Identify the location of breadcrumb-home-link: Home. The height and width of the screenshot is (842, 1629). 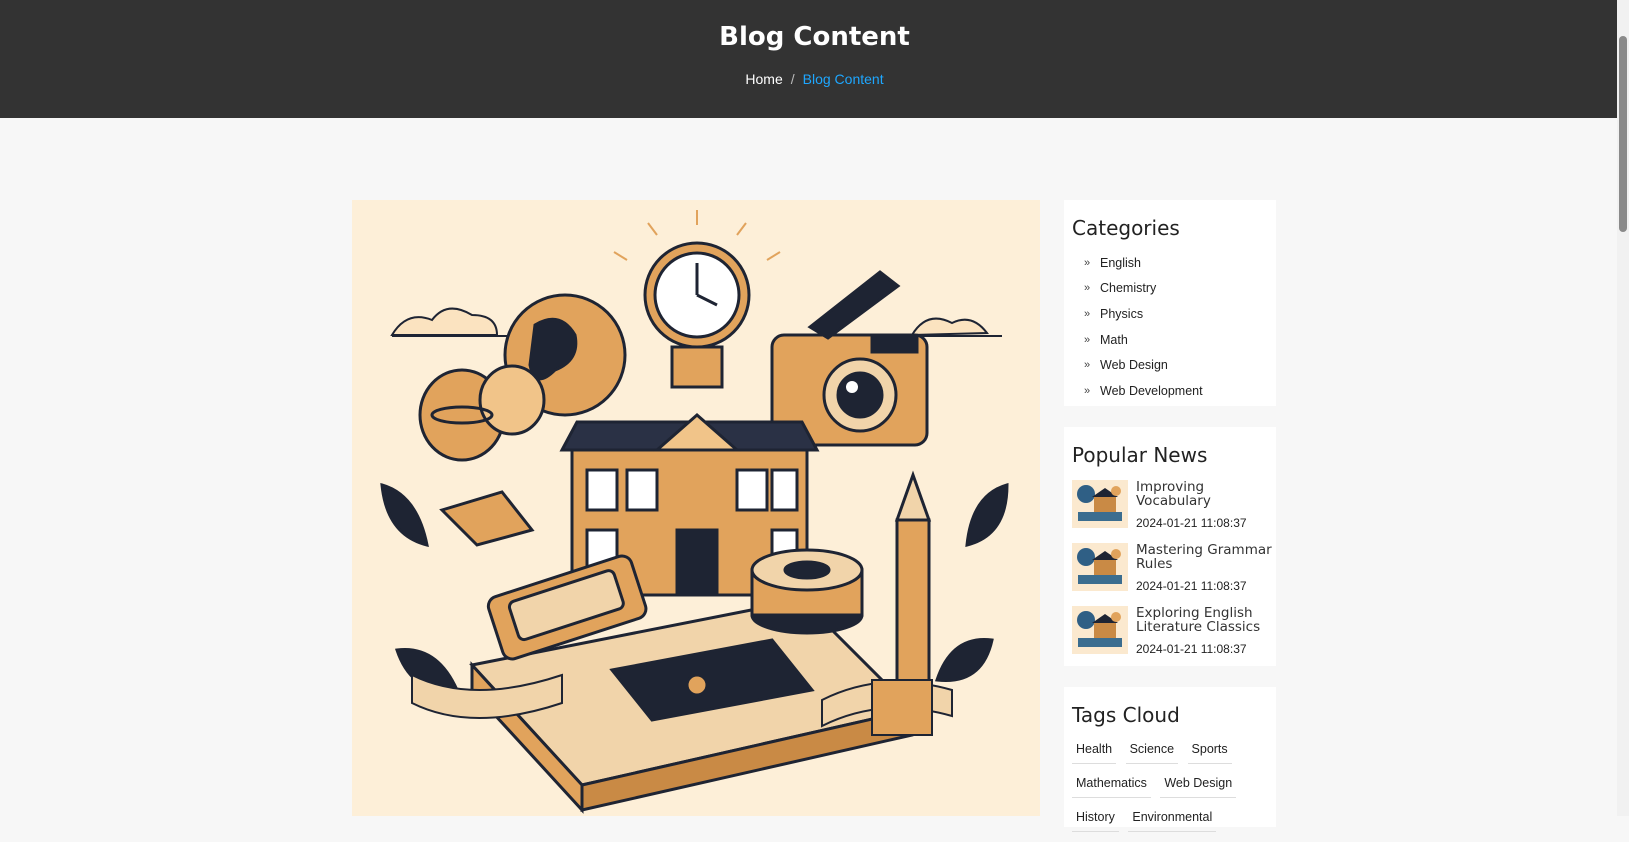
(763, 79).